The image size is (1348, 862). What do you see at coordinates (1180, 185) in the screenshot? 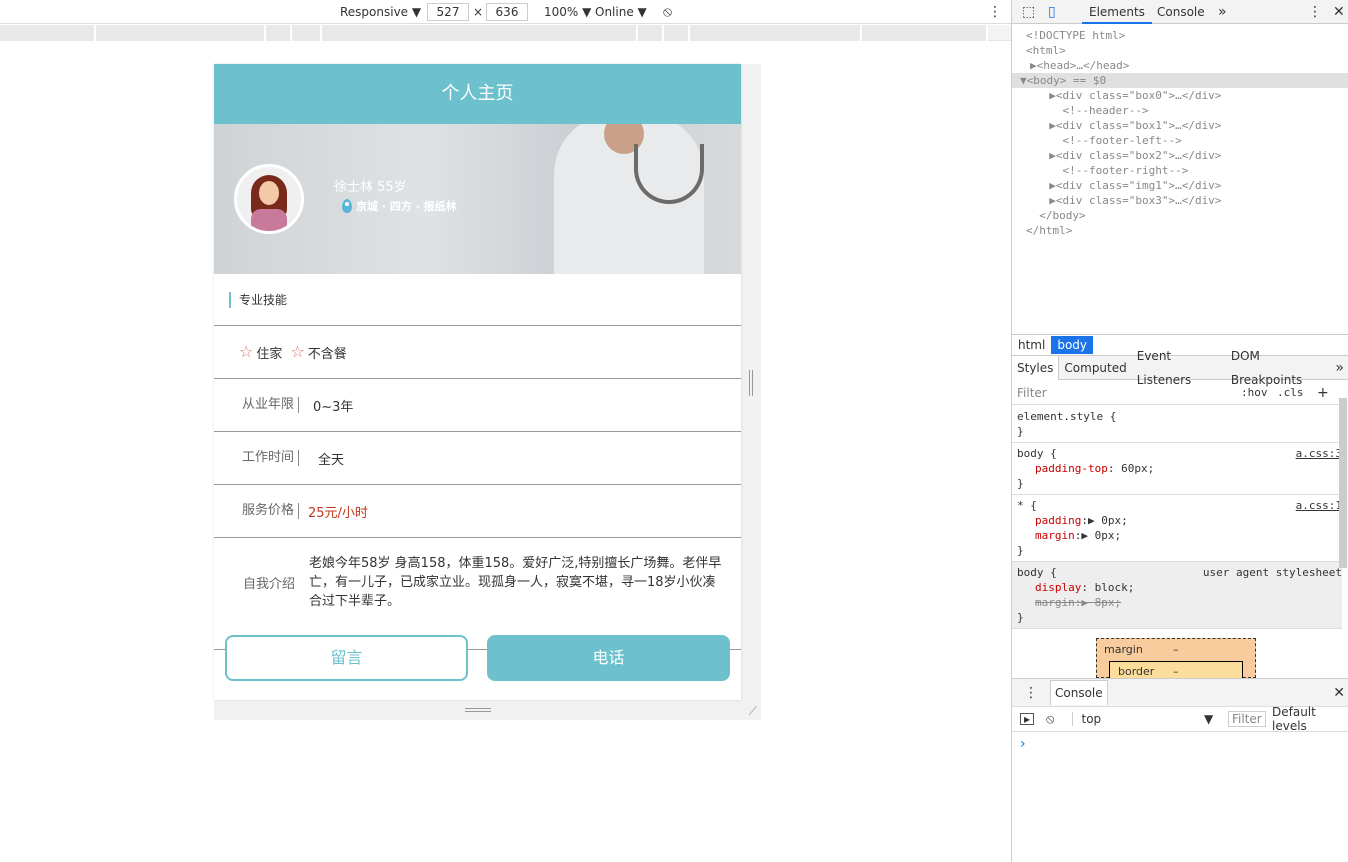
I see `dom-line: ▶<div class="img1">…</div>` at bounding box center [1180, 185].